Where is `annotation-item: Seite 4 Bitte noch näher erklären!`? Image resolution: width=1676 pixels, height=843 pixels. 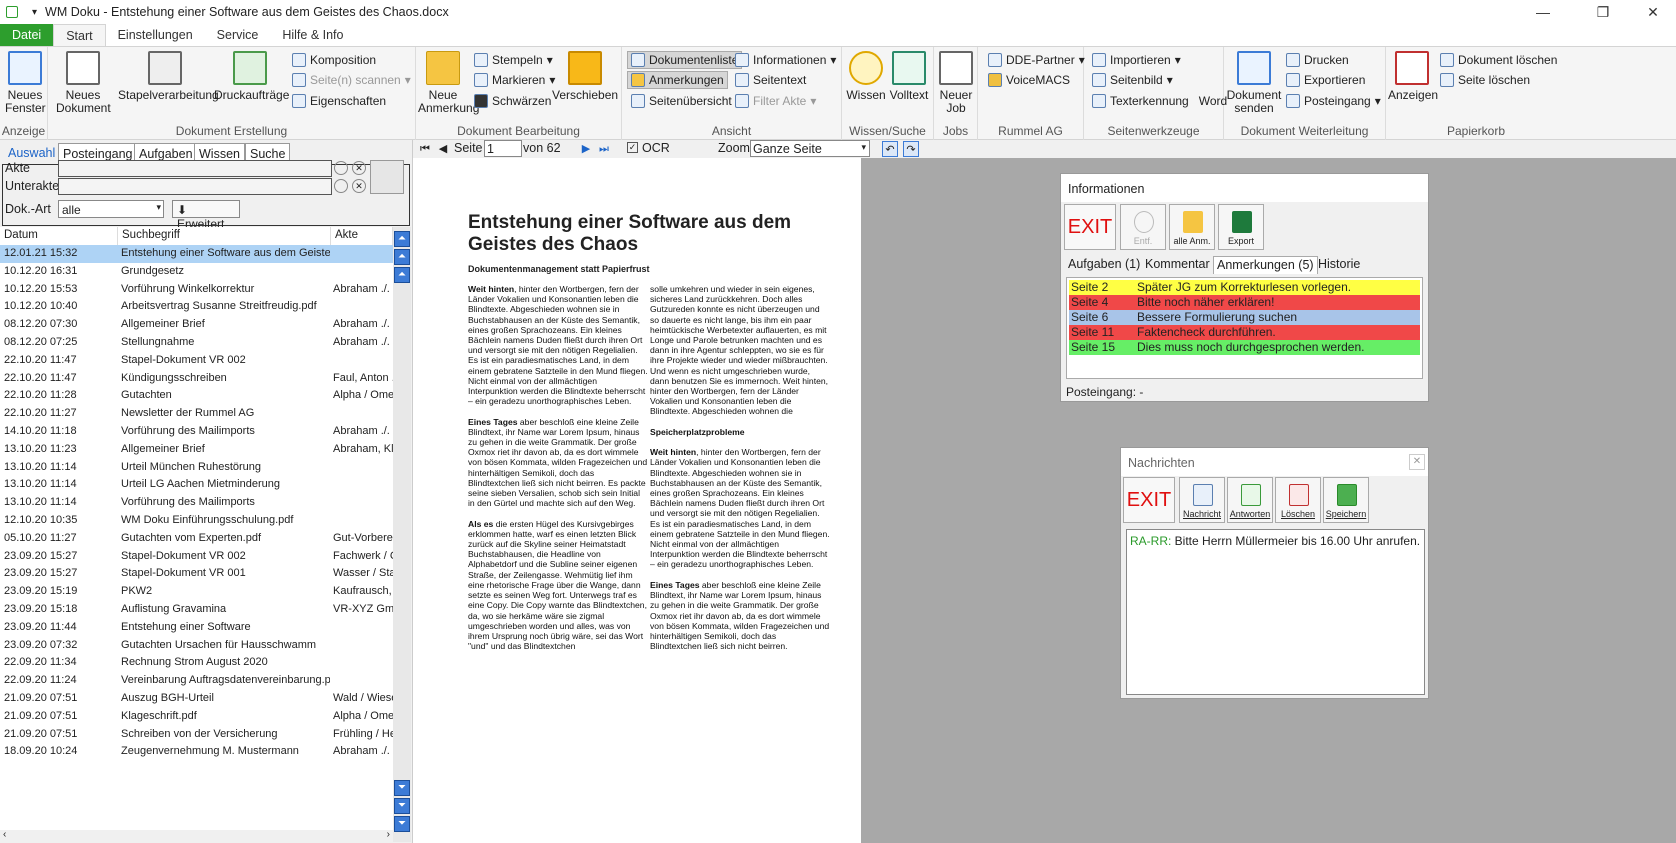
annotation-item: Seite 4 Bitte noch näher erklären! is located at coordinates (1244, 302).